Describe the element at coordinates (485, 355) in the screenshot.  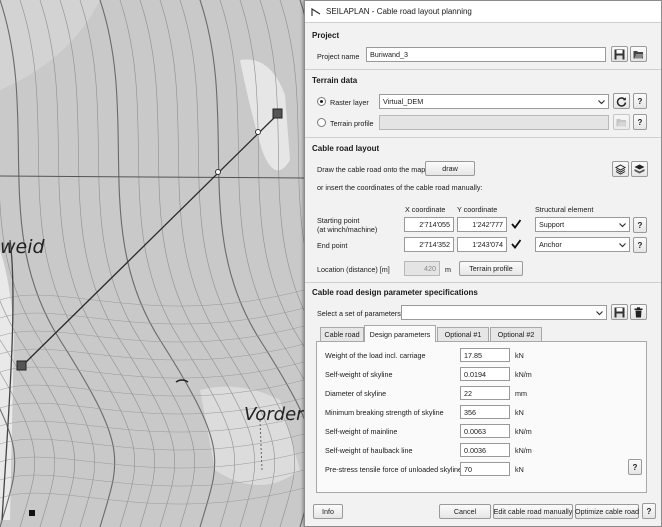
I see `parameter-input: 17.85` at that location.